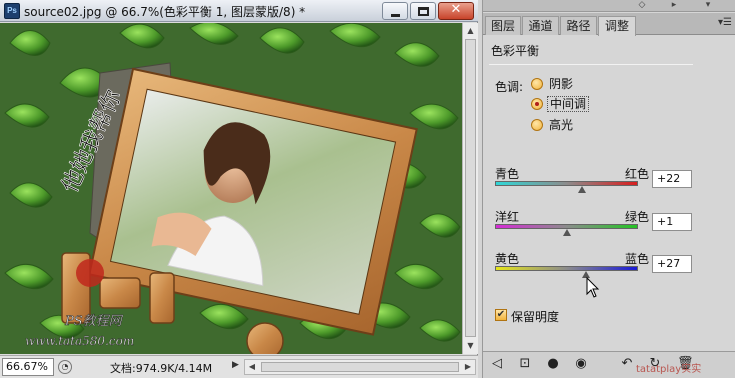 The height and width of the screenshot is (378, 735). Describe the element at coordinates (503, 25) in the screenshot. I see `tab-layers: 图层` at that location.